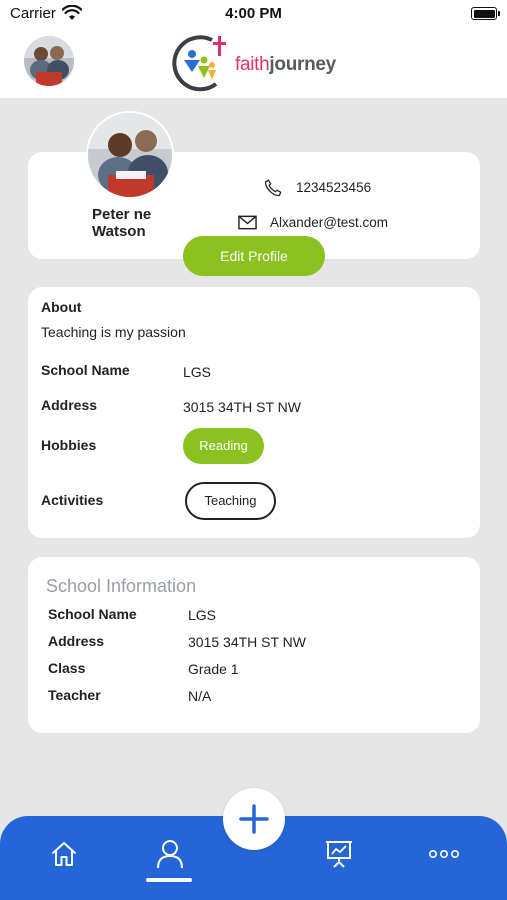  What do you see at coordinates (92, 614) in the screenshot?
I see `school-info-label: School Name` at bounding box center [92, 614].